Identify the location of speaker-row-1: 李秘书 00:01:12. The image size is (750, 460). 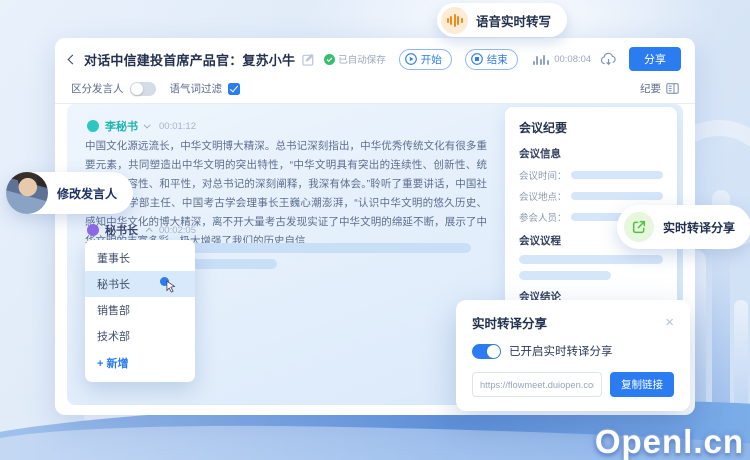
(141, 126).